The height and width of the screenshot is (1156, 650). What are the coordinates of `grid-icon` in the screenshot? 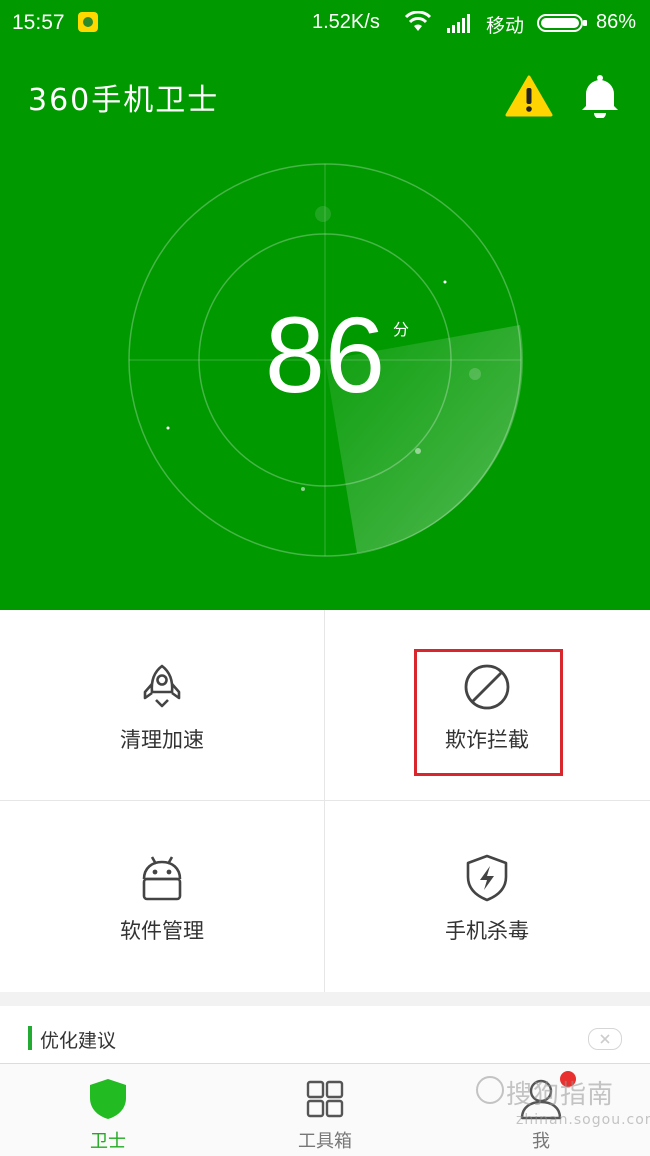 It's located at (325, 1099).